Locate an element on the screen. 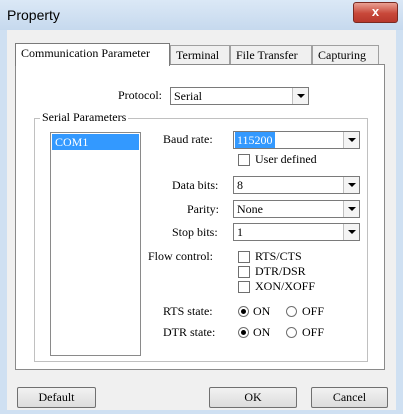  tab-terminal: Terminal is located at coordinates (200, 55).